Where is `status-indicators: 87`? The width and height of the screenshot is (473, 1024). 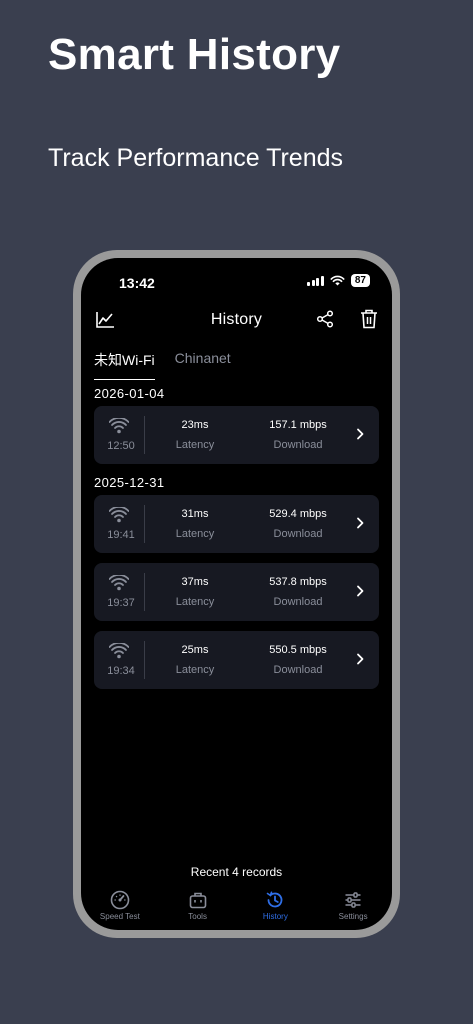
status-indicators: 87 is located at coordinates (338, 280).